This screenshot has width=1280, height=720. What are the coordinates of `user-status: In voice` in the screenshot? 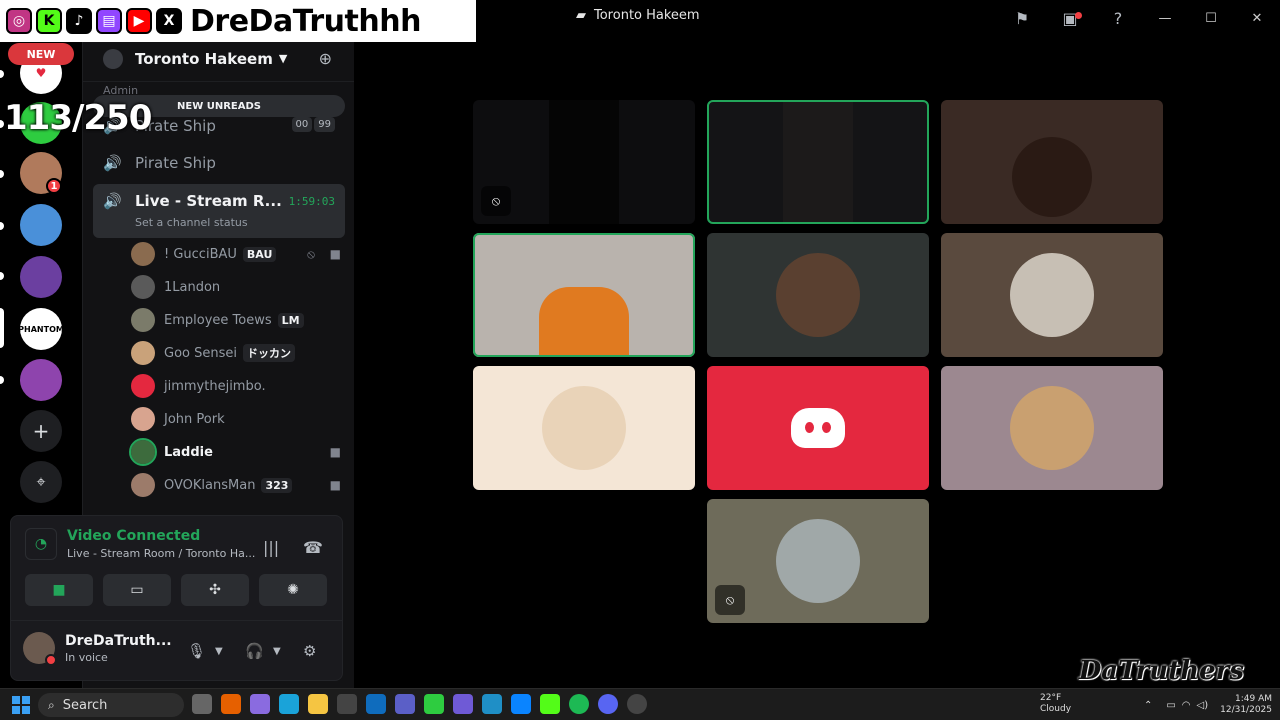 It's located at (86, 657).